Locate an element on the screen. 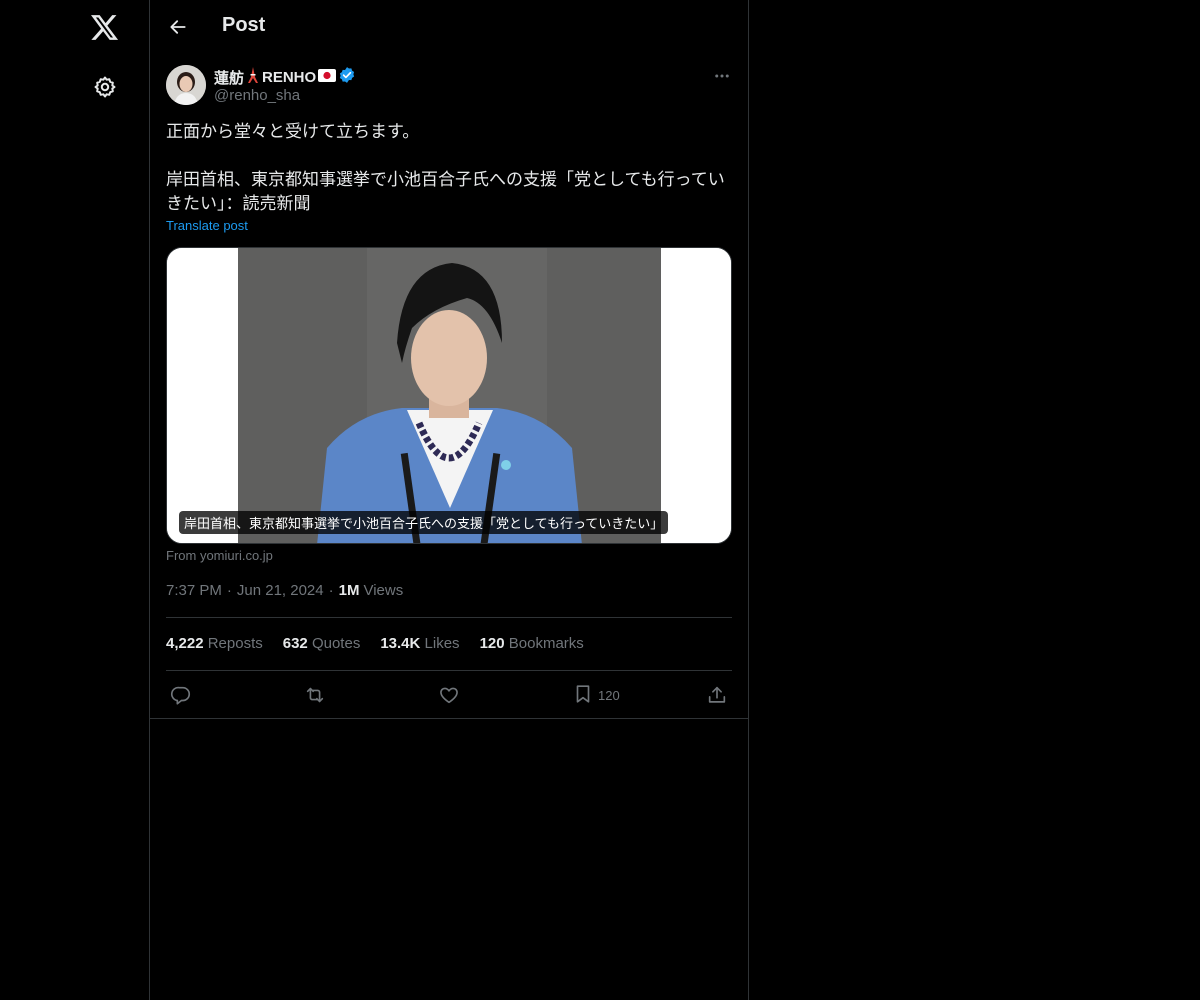 This screenshot has height=1000, width=1200. share-icon is located at coordinates (717, 695).